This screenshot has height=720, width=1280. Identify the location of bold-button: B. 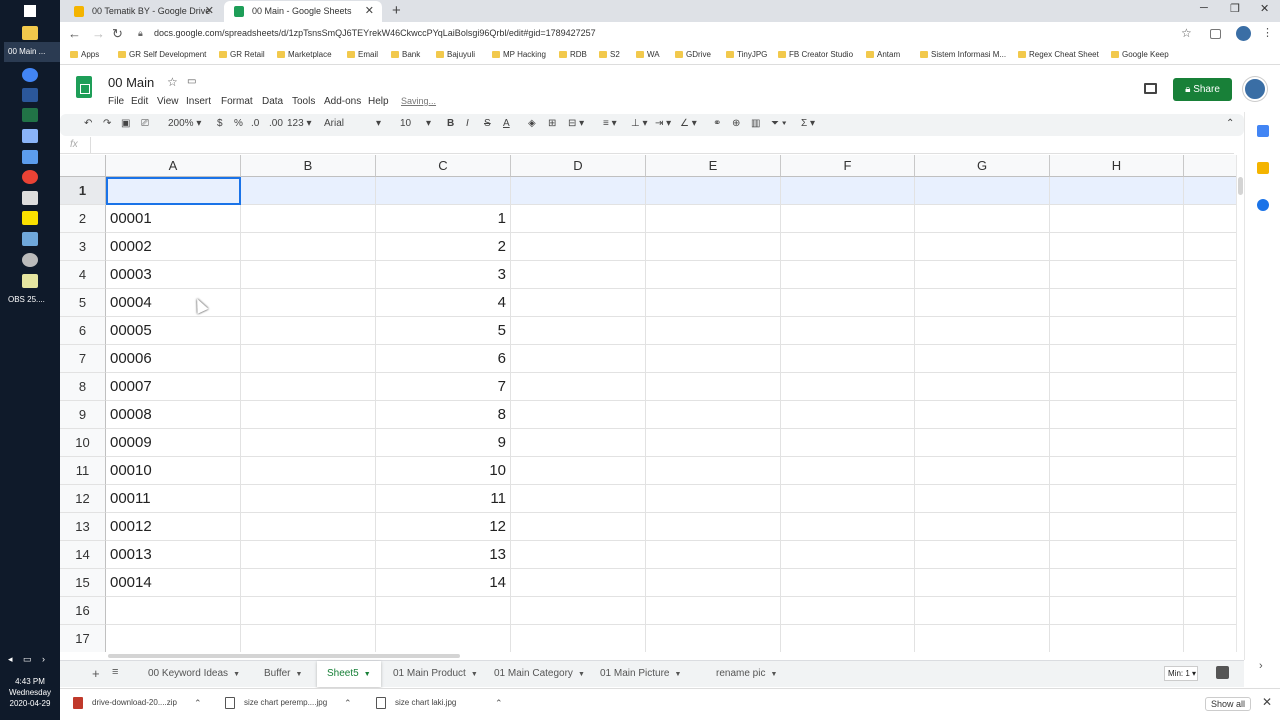
(450, 123).